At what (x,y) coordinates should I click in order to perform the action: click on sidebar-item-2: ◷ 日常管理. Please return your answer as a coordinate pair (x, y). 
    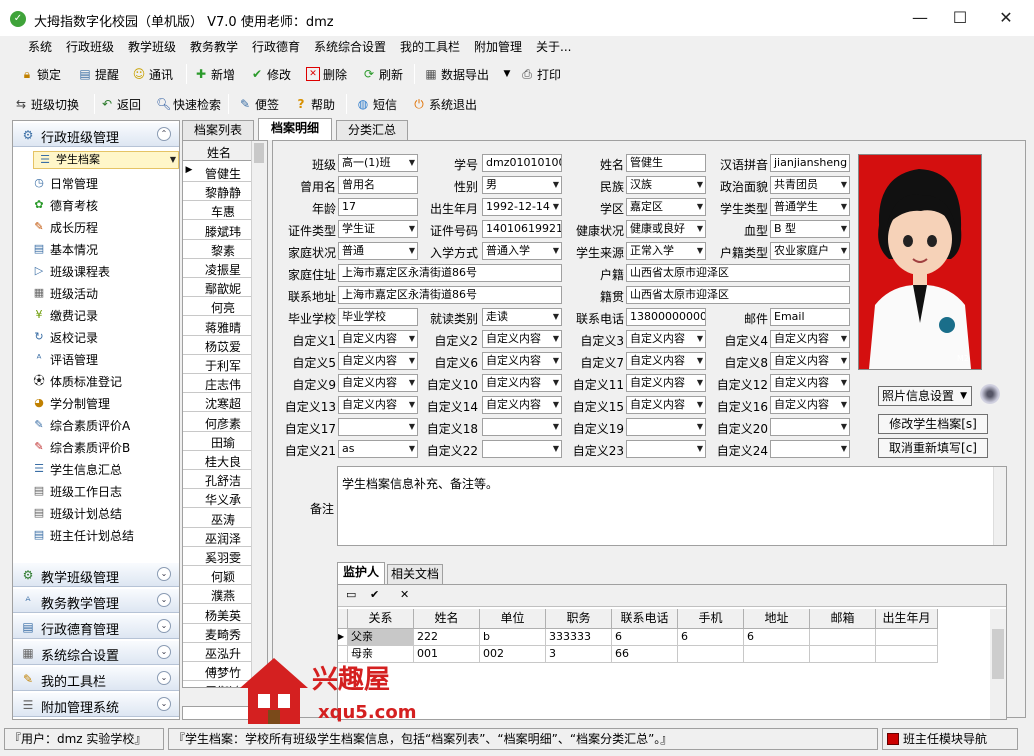
    Looking at the image, I should click on (105, 183).